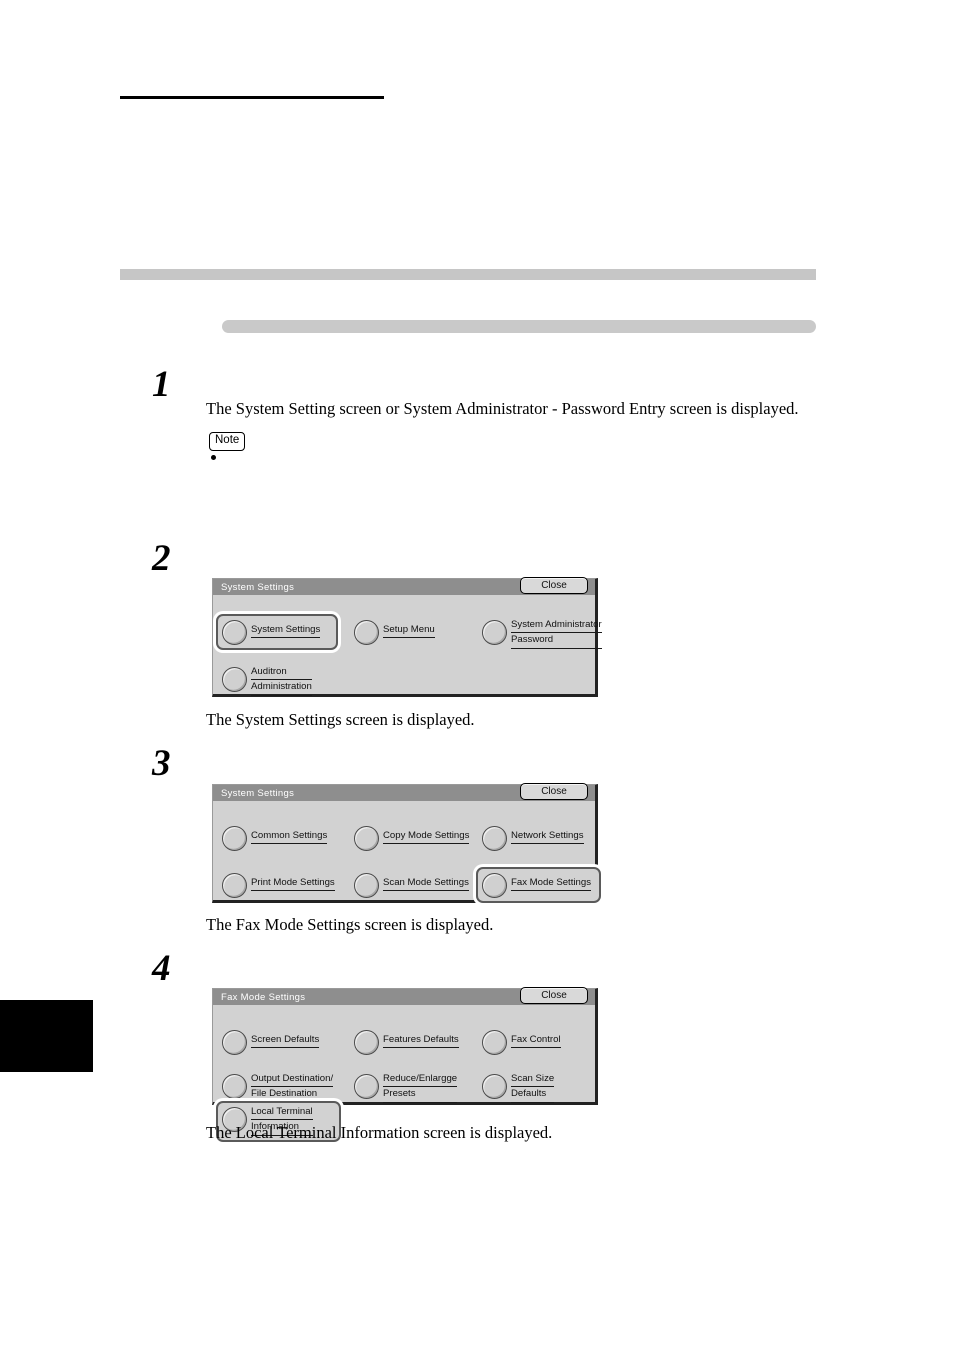 Image resolution: width=954 pixels, height=1351 pixels. I want to click on lcd-item-label-line: Copy Mode Settings, so click(426, 837).